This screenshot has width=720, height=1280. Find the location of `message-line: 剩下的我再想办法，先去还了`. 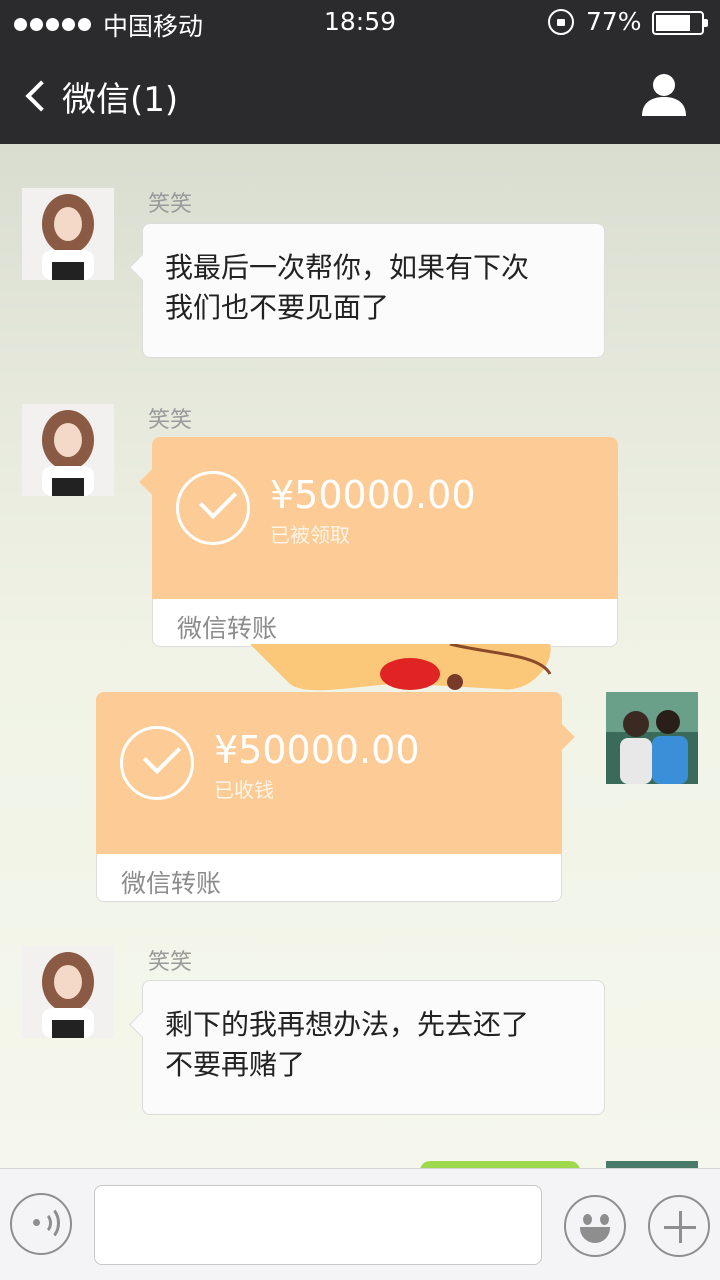

message-line: 剩下的我再想办法，先去还了 is located at coordinates (347, 1024).